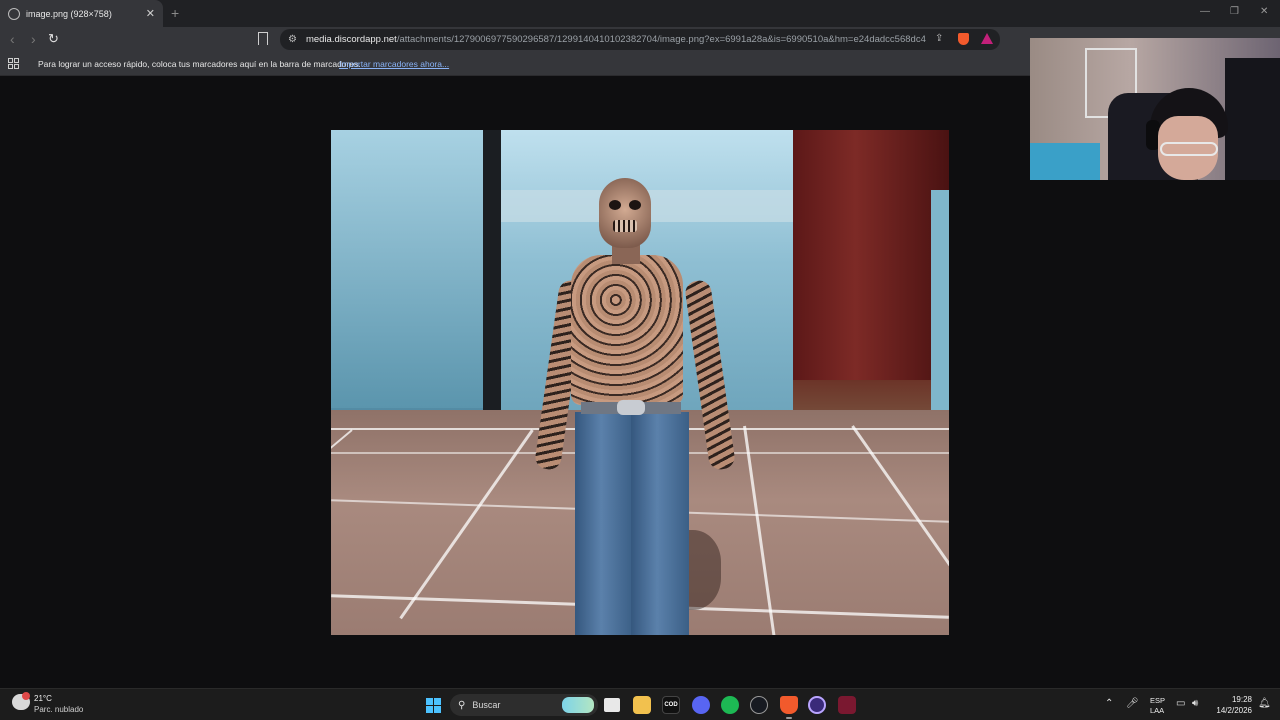 The height and width of the screenshot is (720, 1280). What do you see at coordinates (486, 705) in the screenshot?
I see `search-placeholder: Buscar` at bounding box center [486, 705].